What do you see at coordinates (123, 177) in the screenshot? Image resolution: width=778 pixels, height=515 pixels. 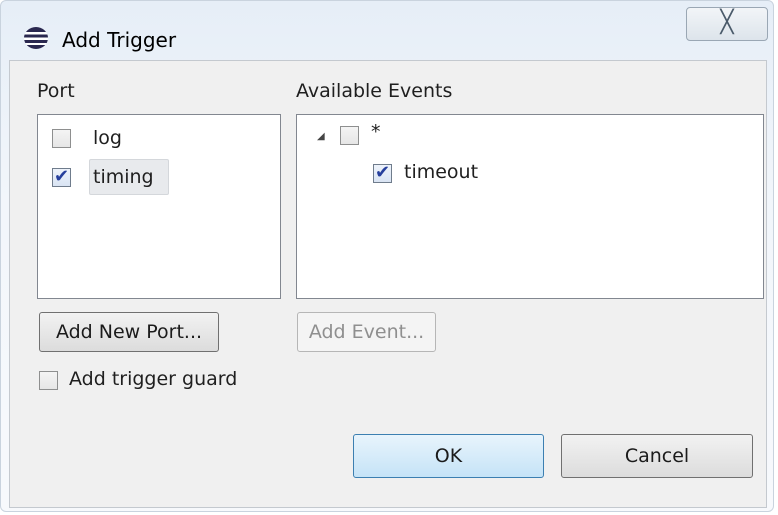 I see `port-item-timing: timing` at bounding box center [123, 177].